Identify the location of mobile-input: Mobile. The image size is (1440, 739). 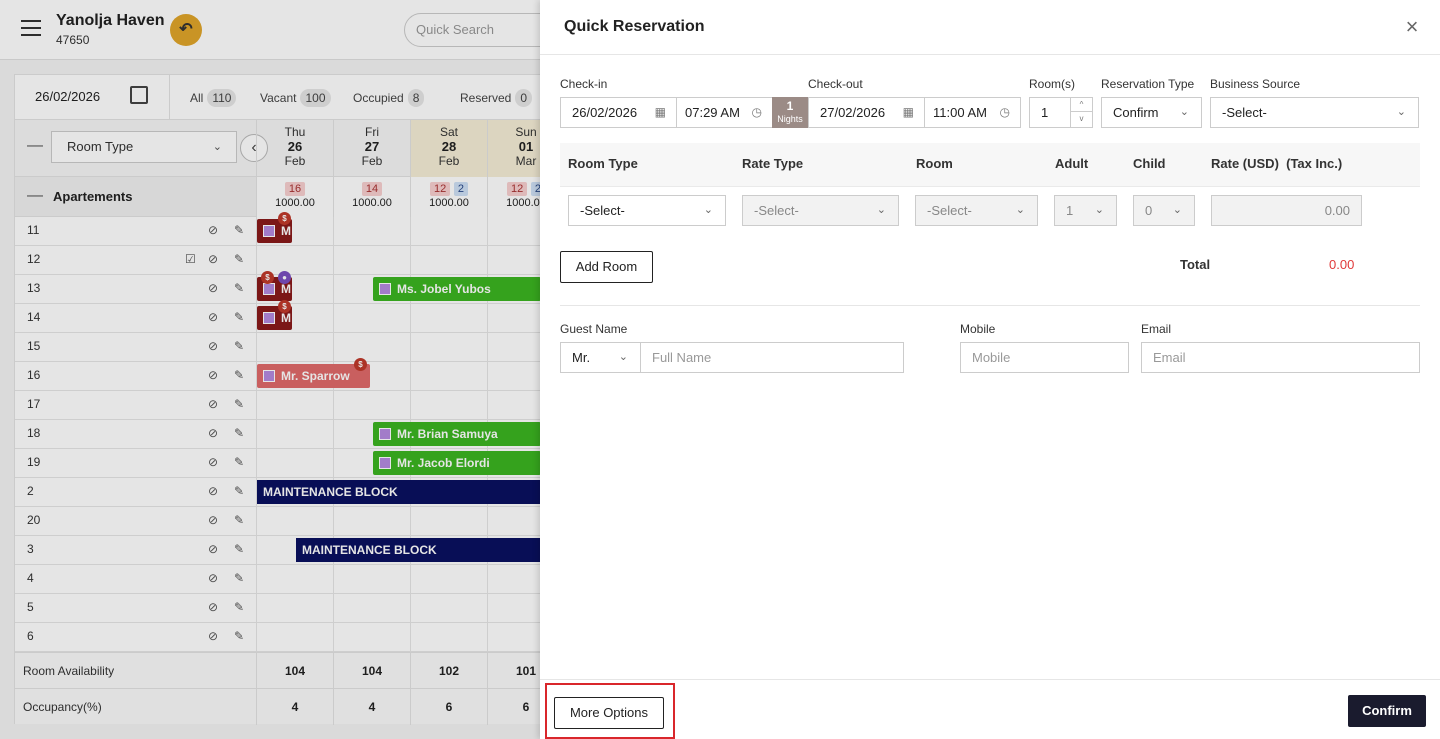
(1044, 357).